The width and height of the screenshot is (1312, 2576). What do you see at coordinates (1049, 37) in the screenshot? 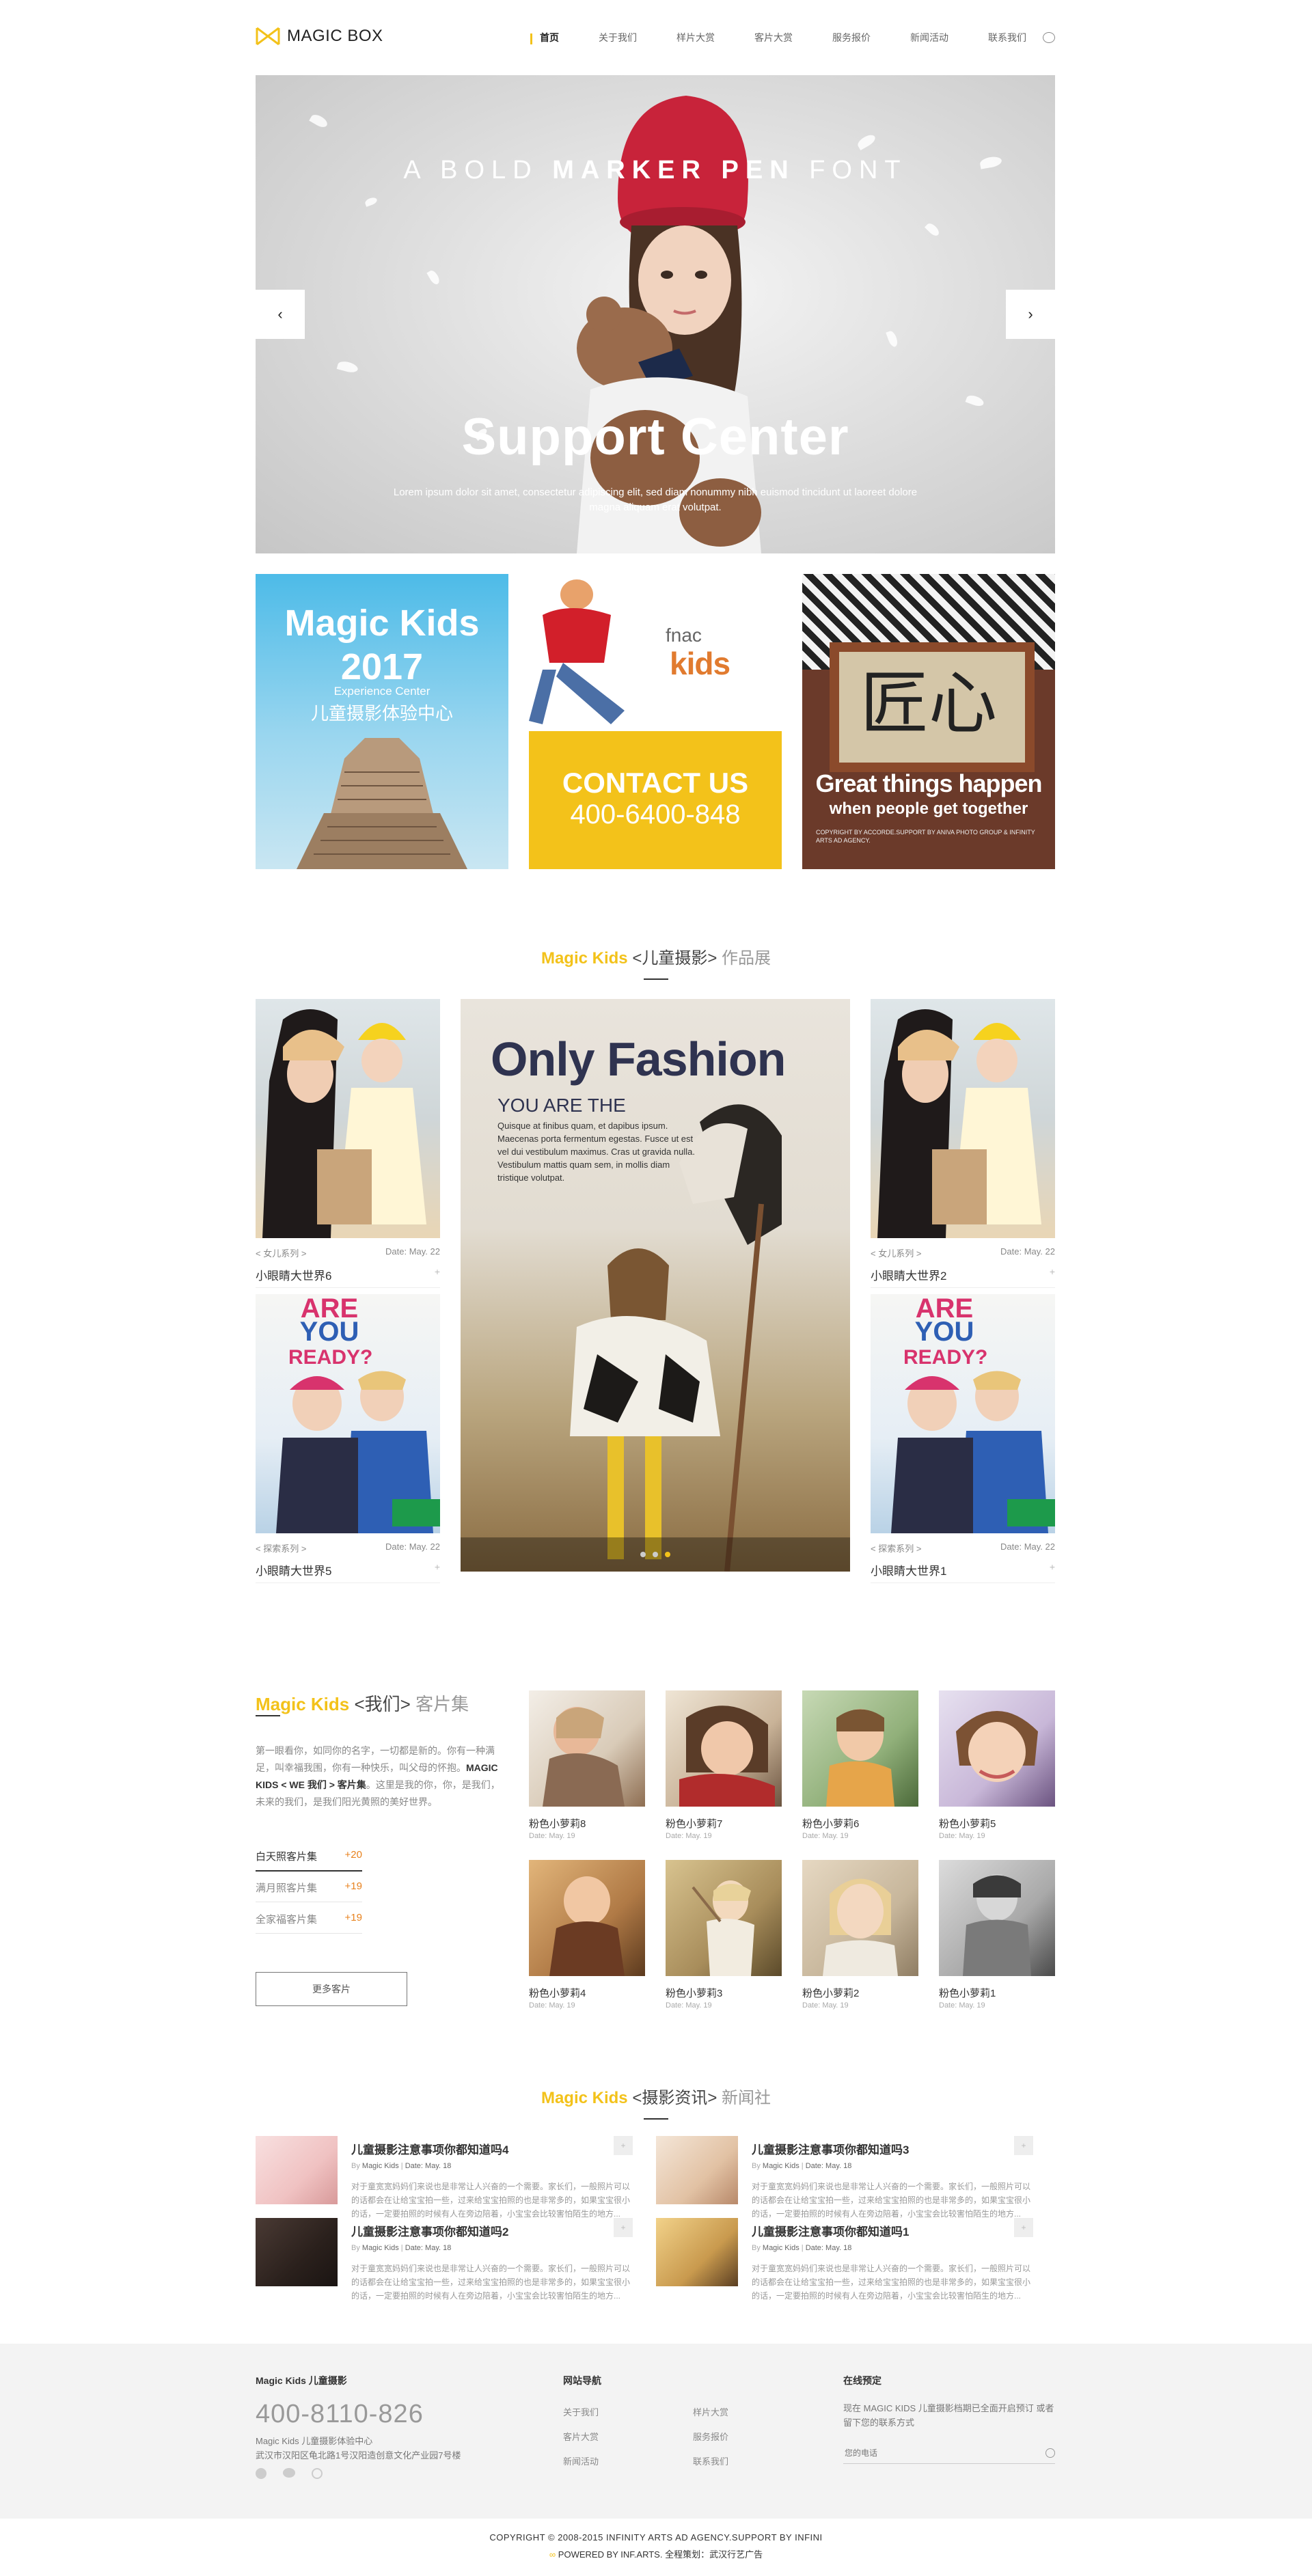
I see `chat-icon` at bounding box center [1049, 37].